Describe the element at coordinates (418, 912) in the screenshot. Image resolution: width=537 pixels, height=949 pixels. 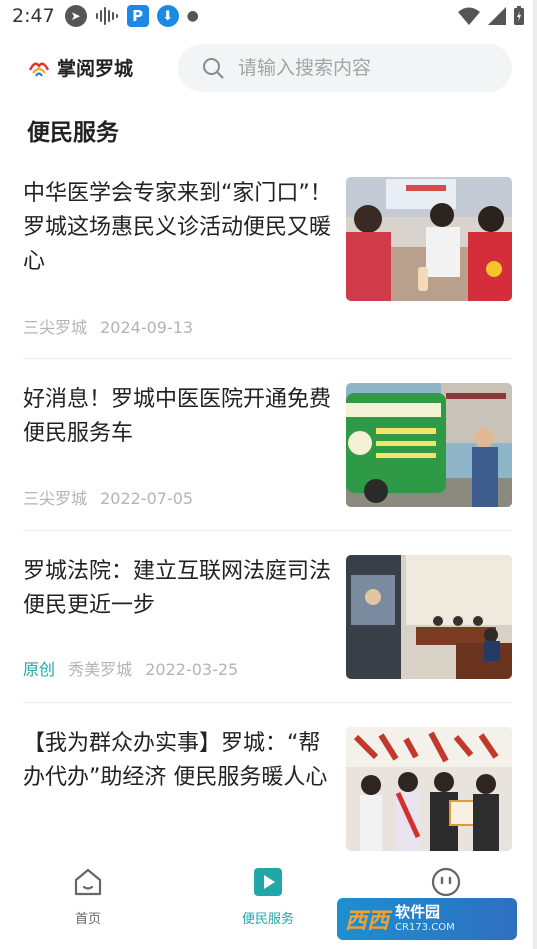
I see `watermark-main: 软件园` at that location.